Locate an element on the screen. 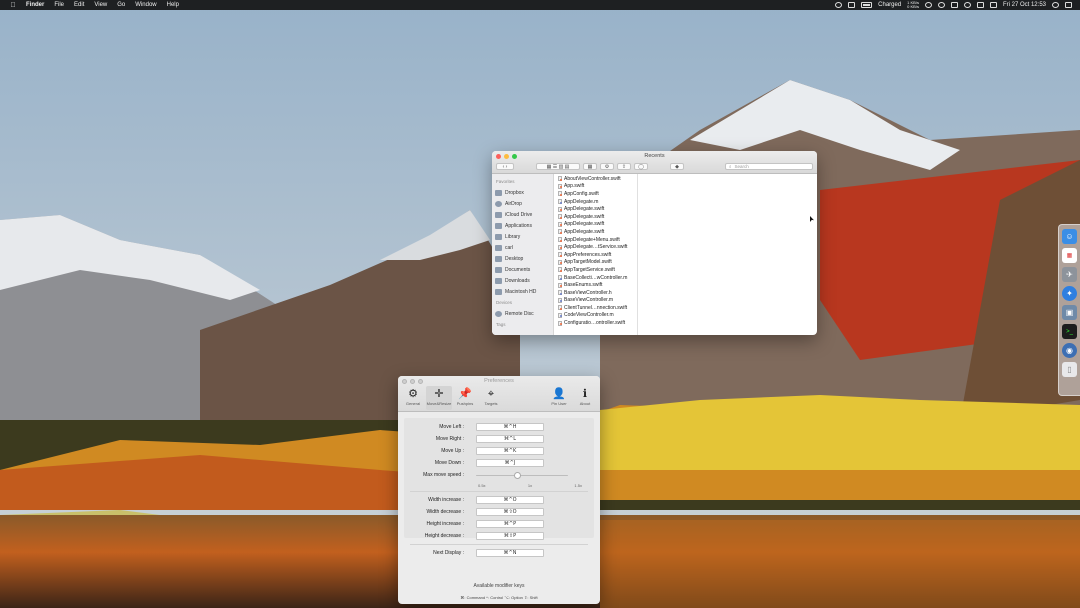  sidebar-item-library: Library is located at coordinates (524, 236).